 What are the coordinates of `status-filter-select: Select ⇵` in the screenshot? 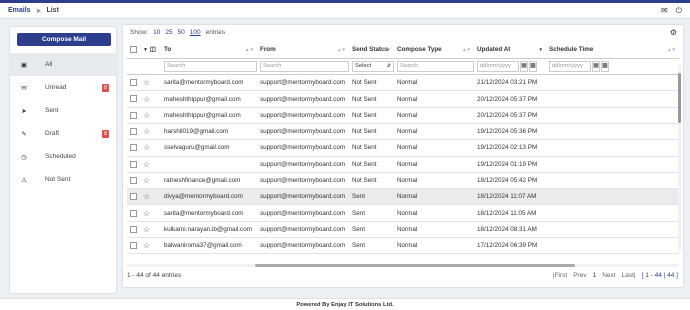 It's located at (373, 66).